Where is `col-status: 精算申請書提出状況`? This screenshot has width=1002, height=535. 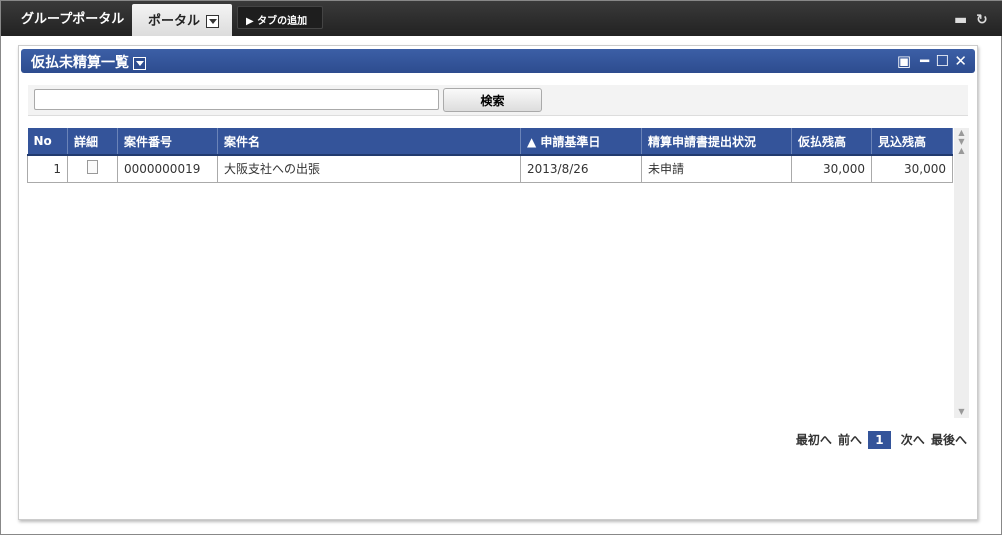
col-status: 精算申請書提出状況 is located at coordinates (716, 142).